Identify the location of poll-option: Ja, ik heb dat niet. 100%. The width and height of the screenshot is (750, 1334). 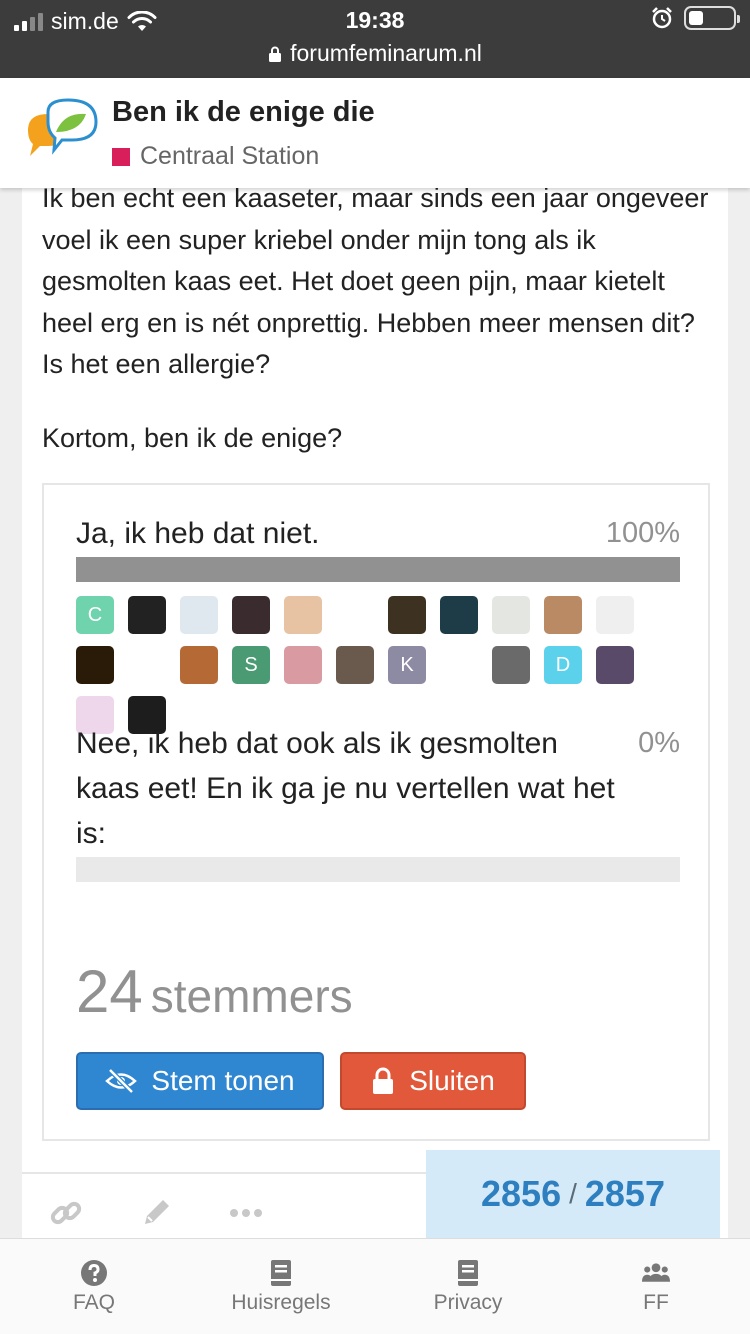
(378, 533).